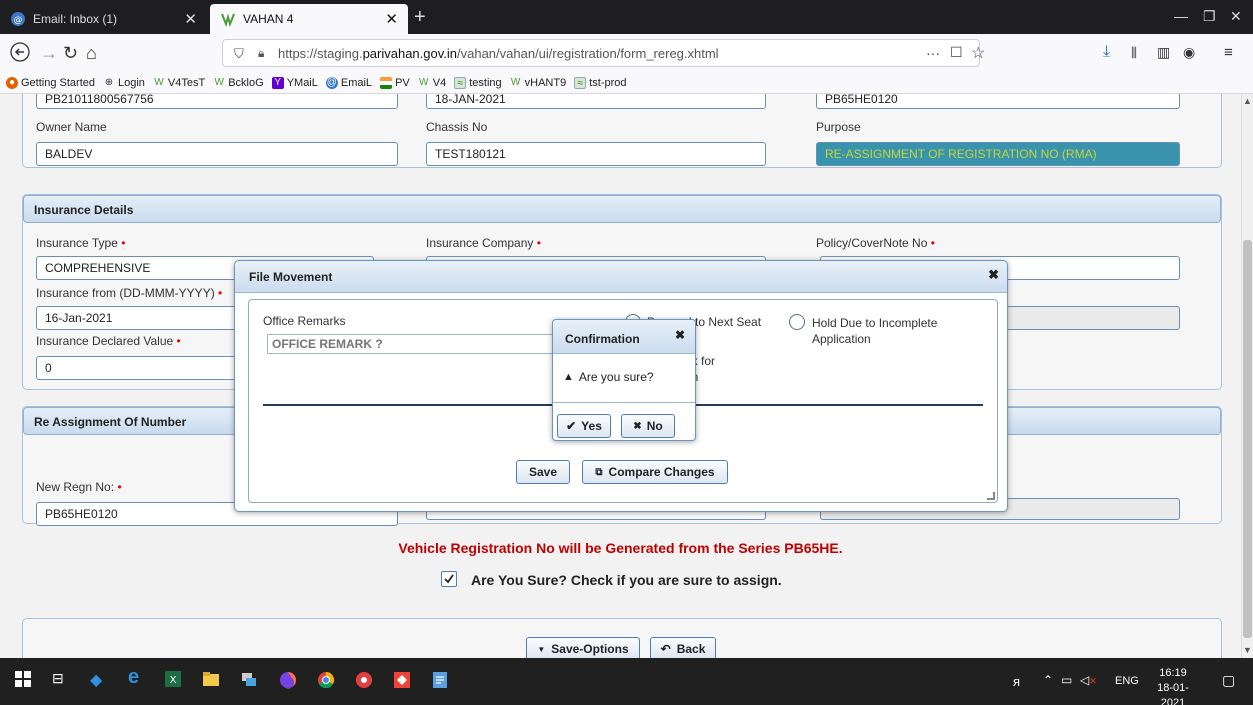 The width and height of the screenshot is (1253, 705). What do you see at coordinates (460, 82) in the screenshot?
I see `chart-icon: ≈` at bounding box center [460, 82].